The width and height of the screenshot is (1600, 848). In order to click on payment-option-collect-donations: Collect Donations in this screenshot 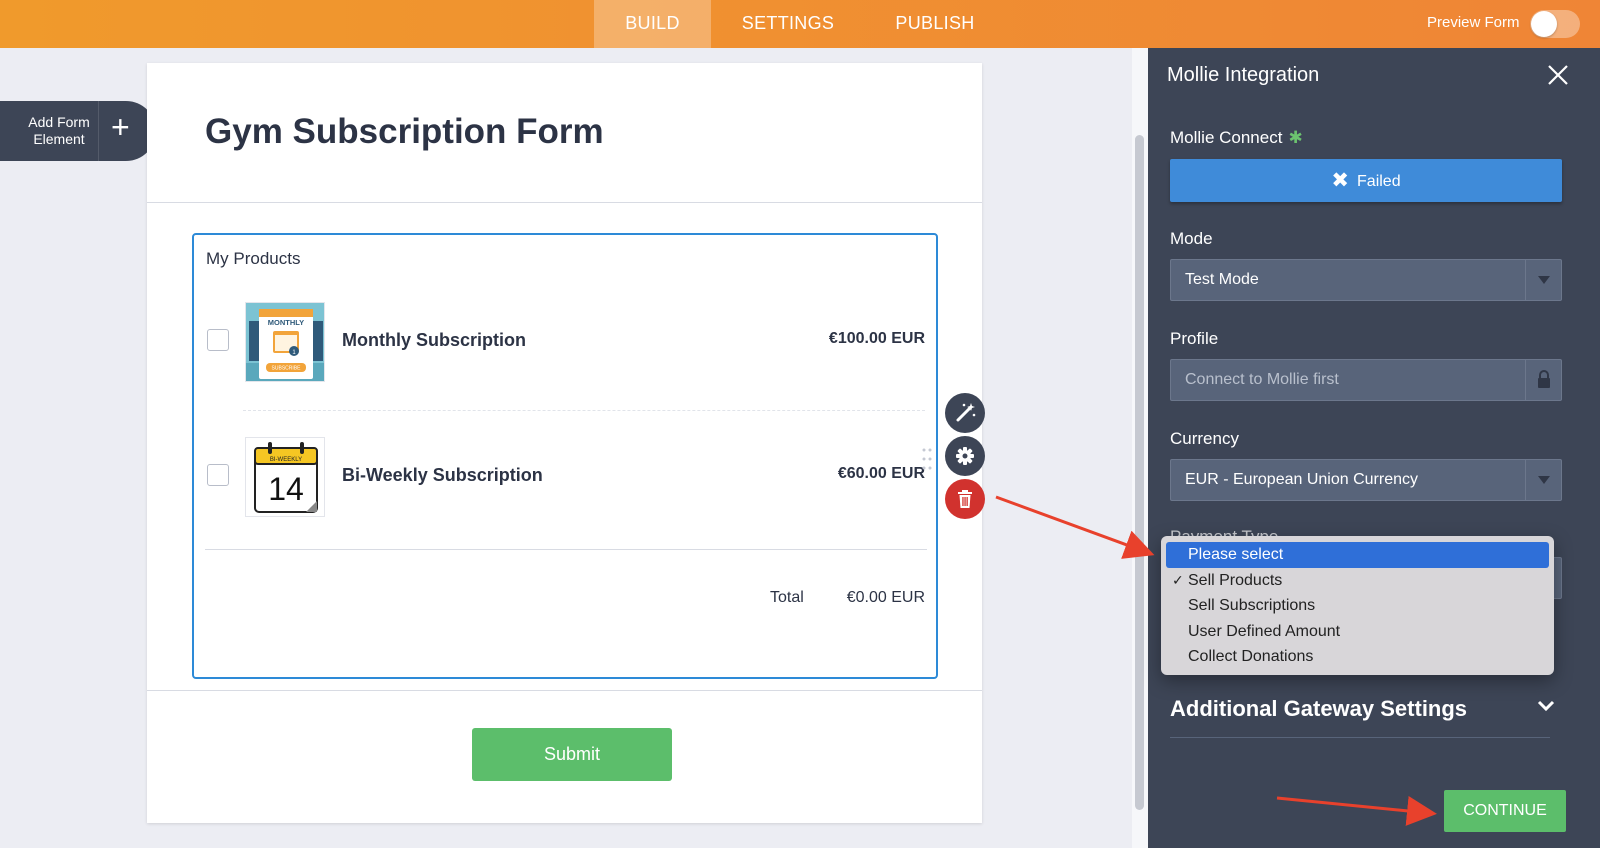, I will do `click(1357, 657)`.